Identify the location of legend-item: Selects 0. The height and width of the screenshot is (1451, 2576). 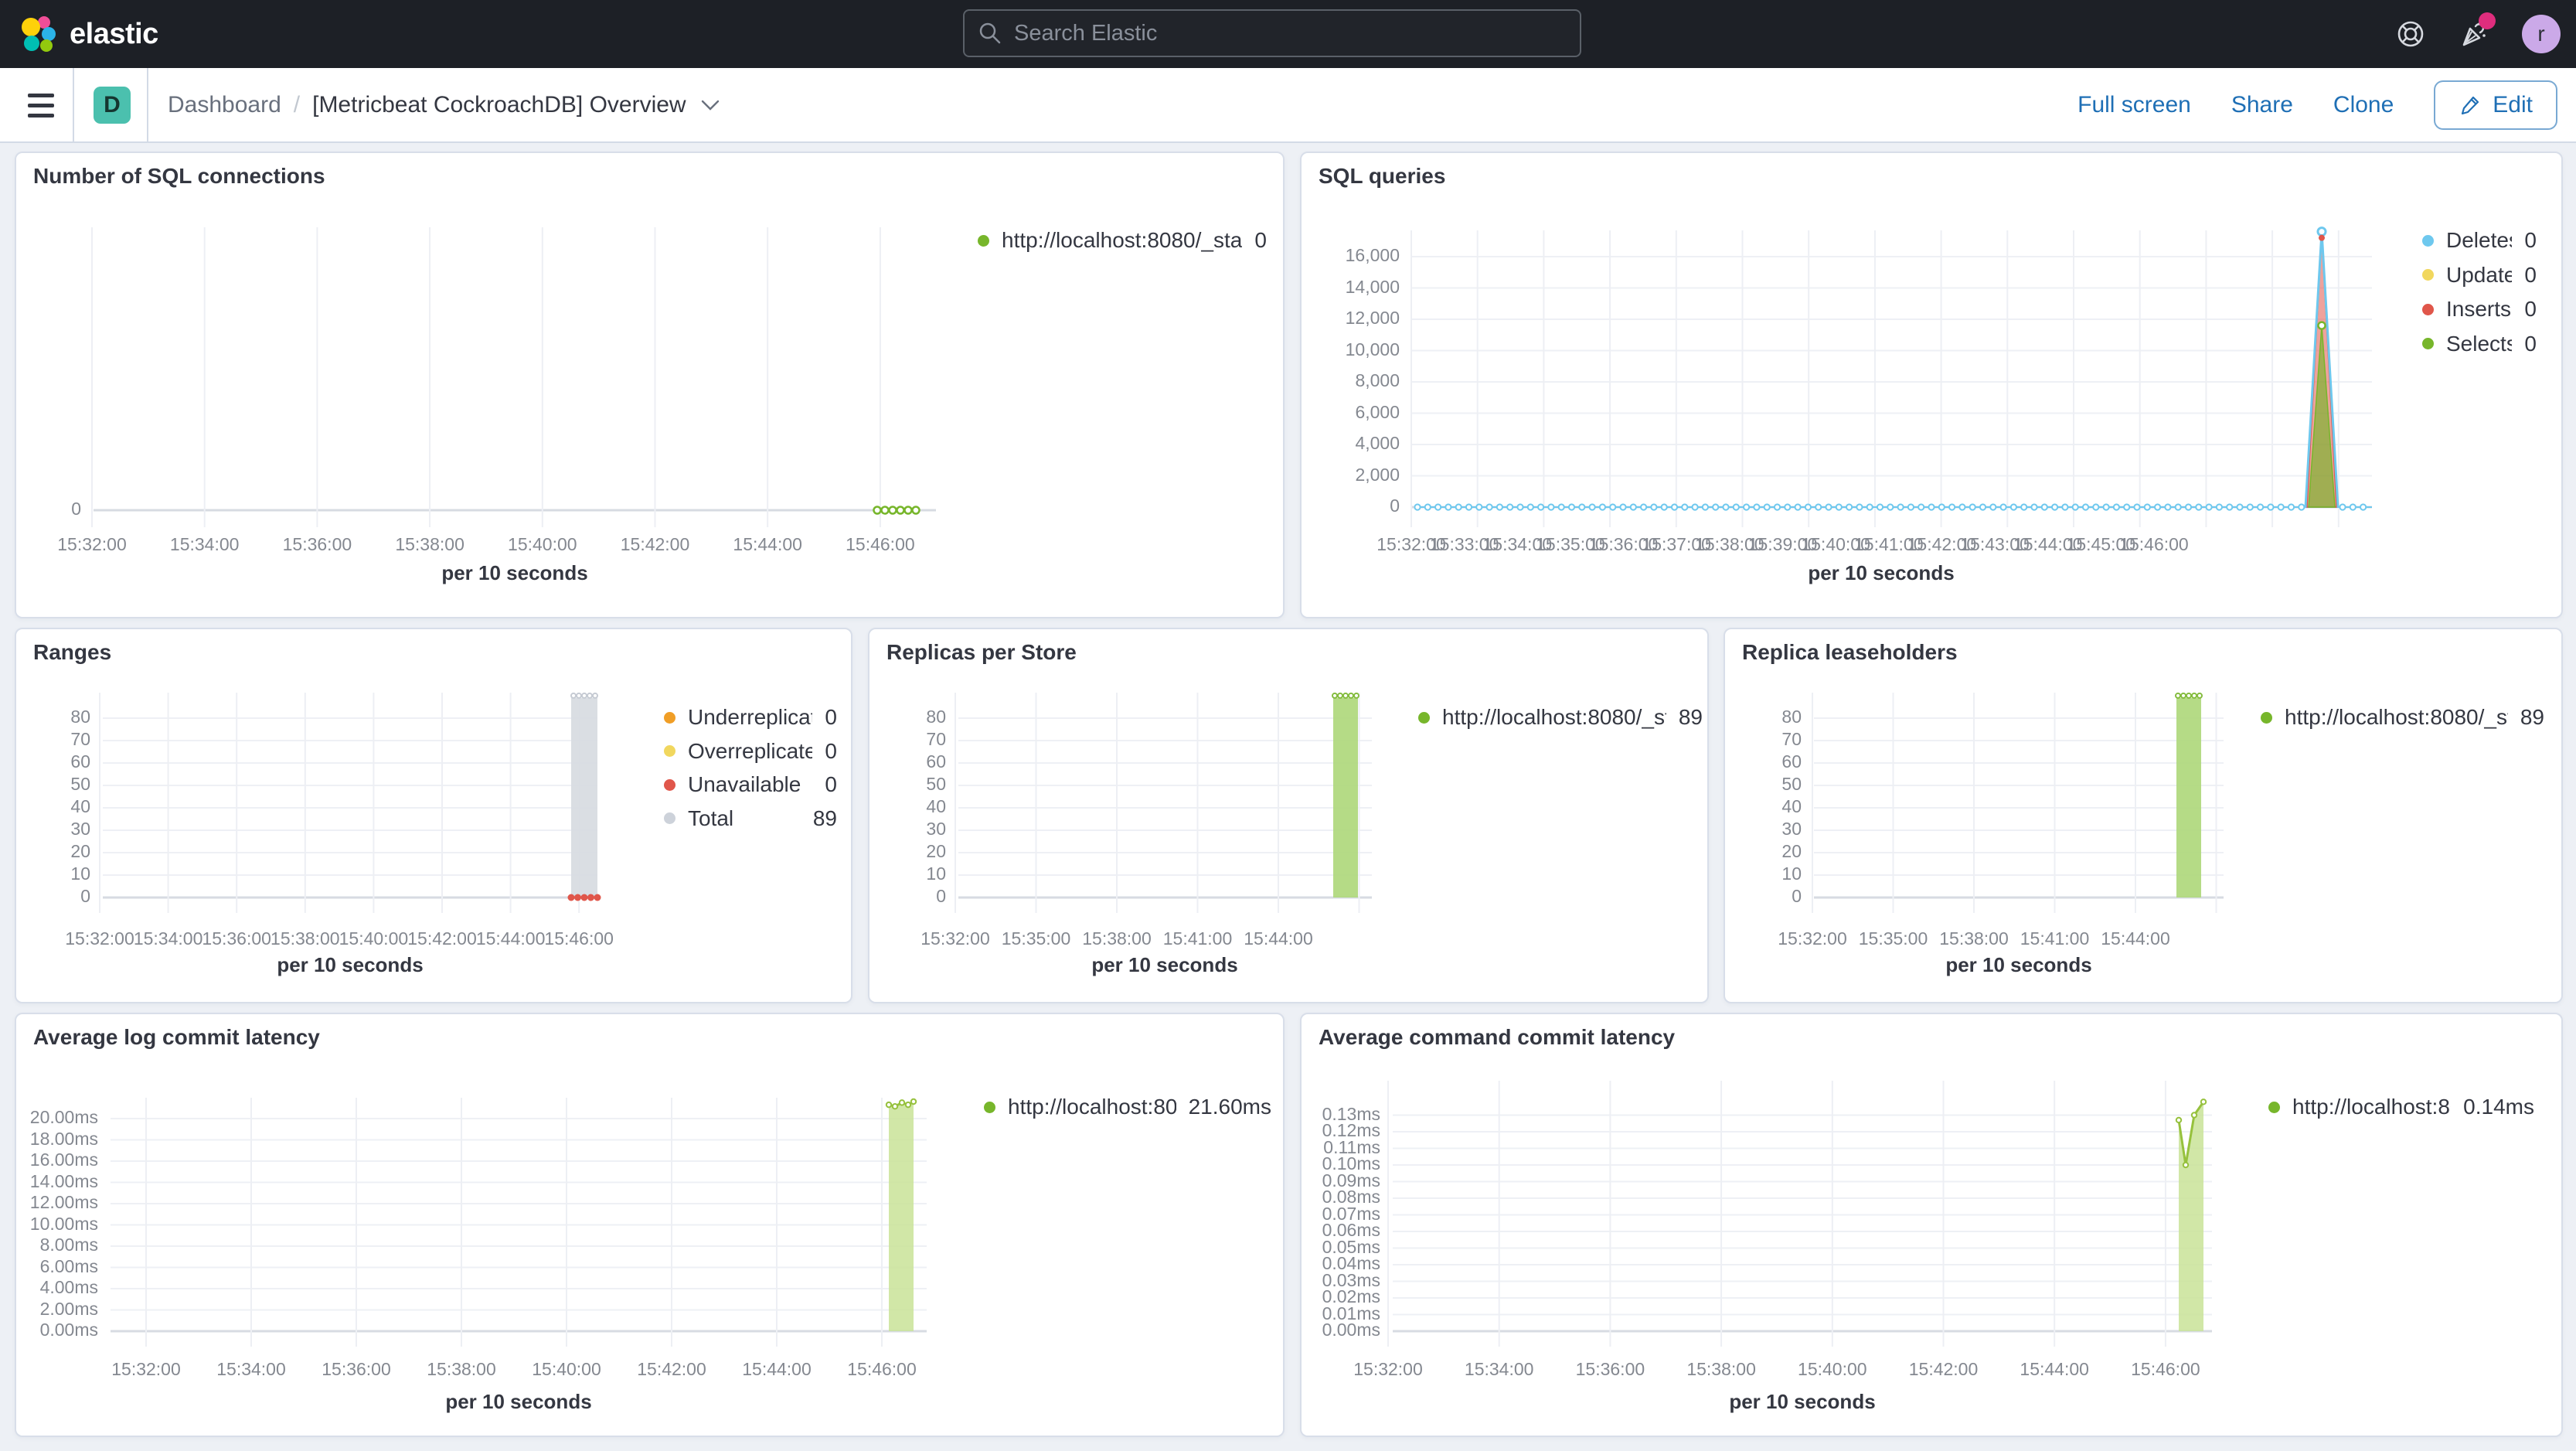
(2479, 344).